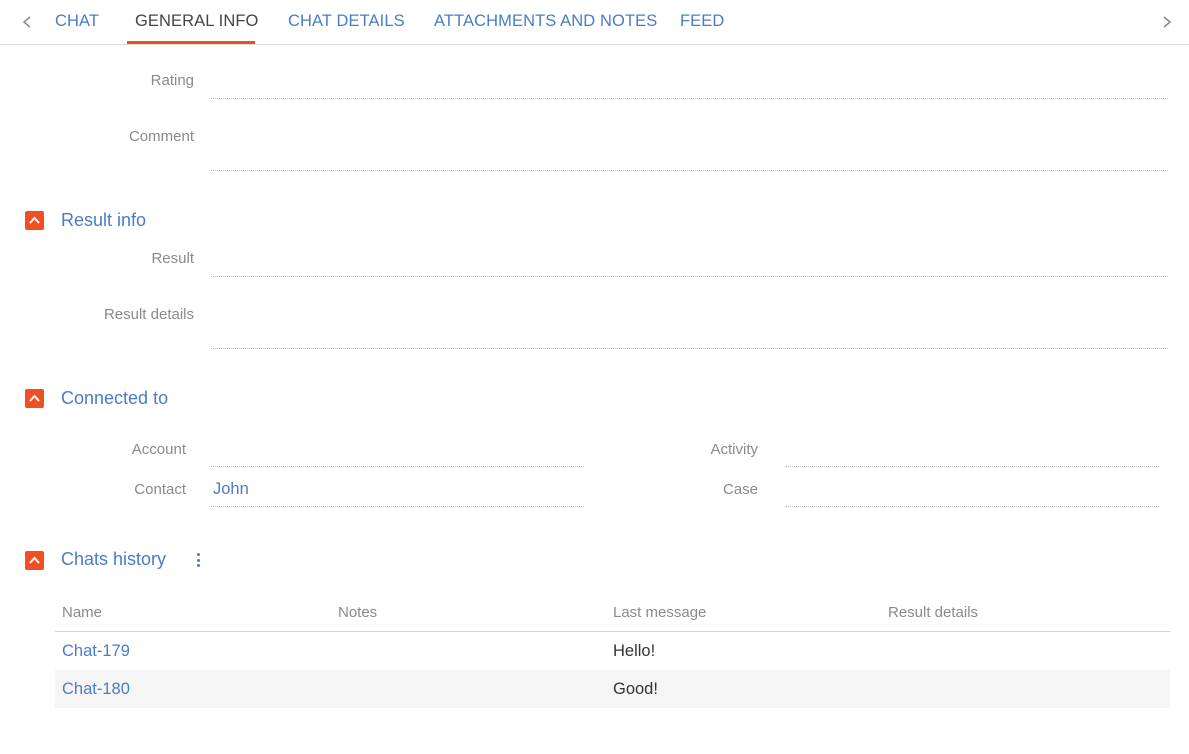 This screenshot has height=754, width=1189. Describe the element at coordinates (82, 612) in the screenshot. I see `column-header-name: Name` at that location.